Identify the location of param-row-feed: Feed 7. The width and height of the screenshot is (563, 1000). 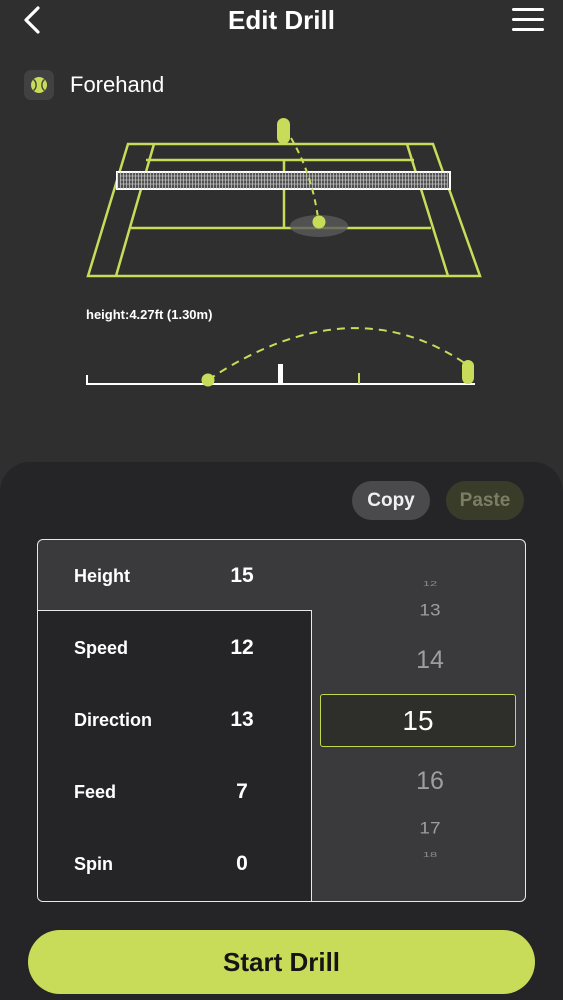
(175, 792).